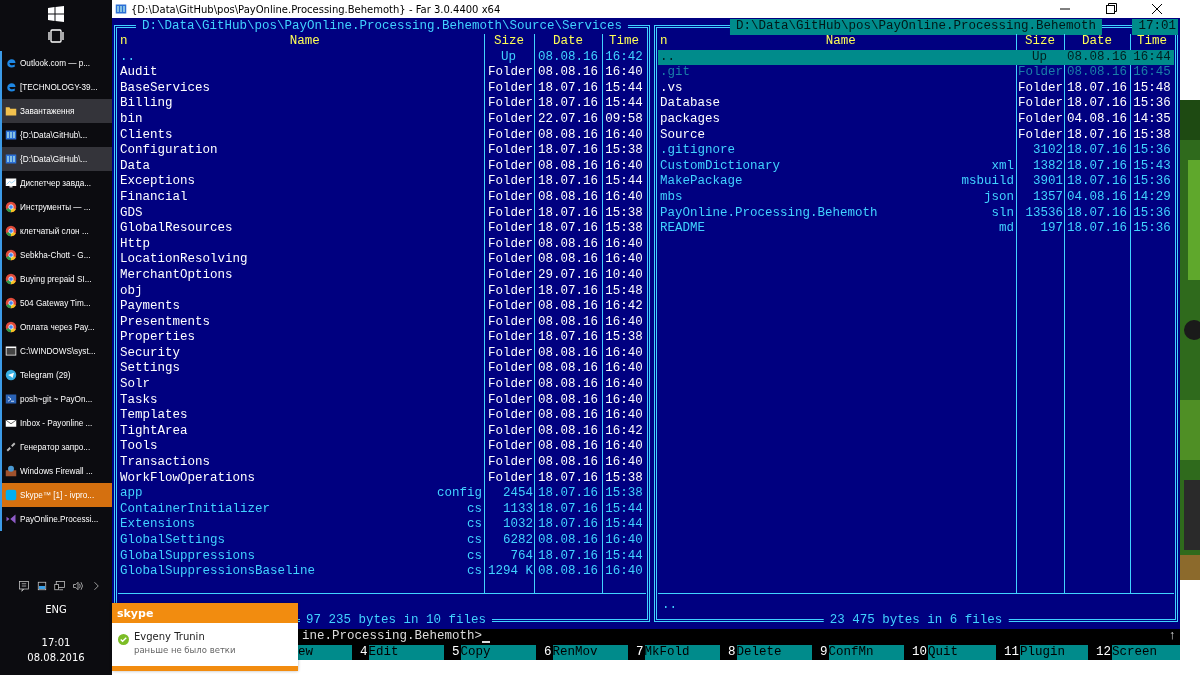  What do you see at coordinates (382, 119) in the screenshot?
I see `file-row: bin Folder 22.07.16 09:58` at bounding box center [382, 119].